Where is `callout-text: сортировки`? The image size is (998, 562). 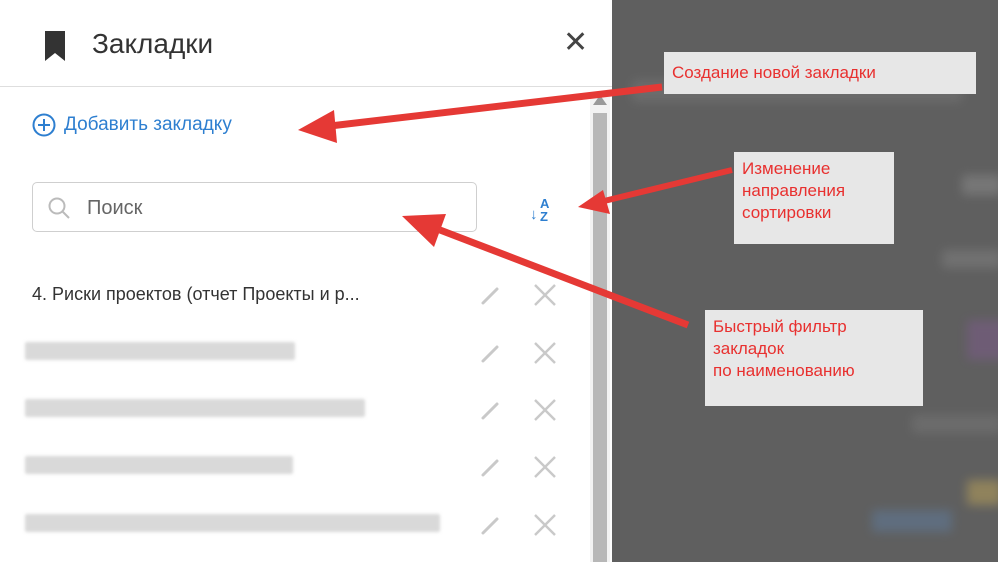
callout-text: сортировки is located at coordinates (787, 212).